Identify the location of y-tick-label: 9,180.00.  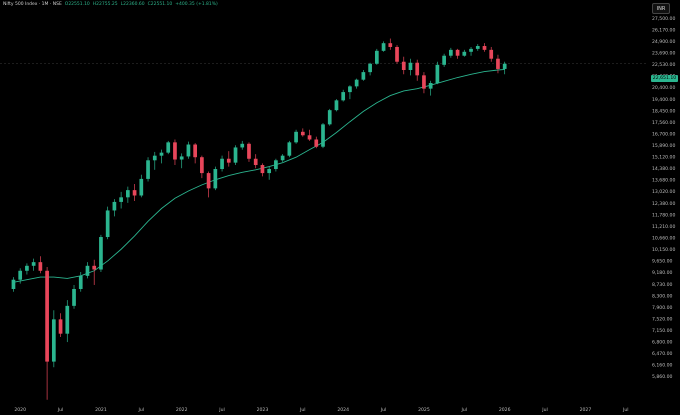
(662, 273).